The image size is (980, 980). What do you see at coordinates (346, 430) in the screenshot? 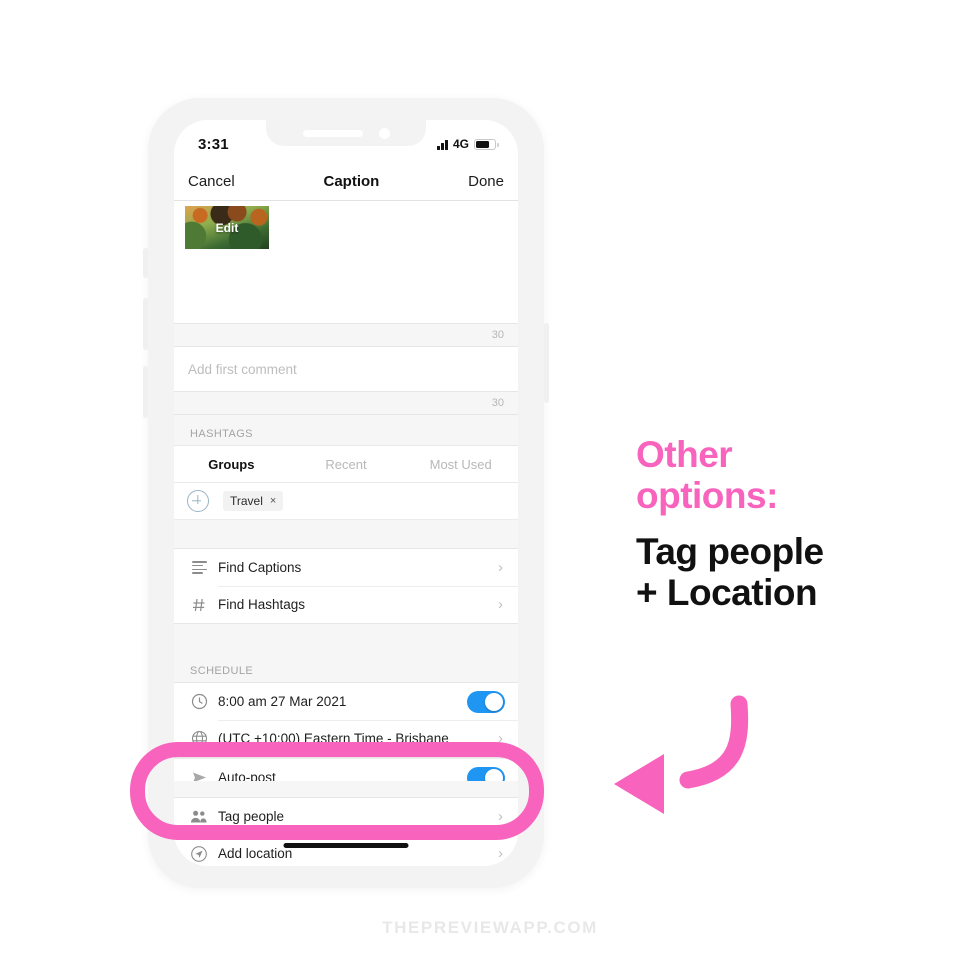
I see `hashtags-section-header: HASHTAGS` at bounding box center [346, 430].